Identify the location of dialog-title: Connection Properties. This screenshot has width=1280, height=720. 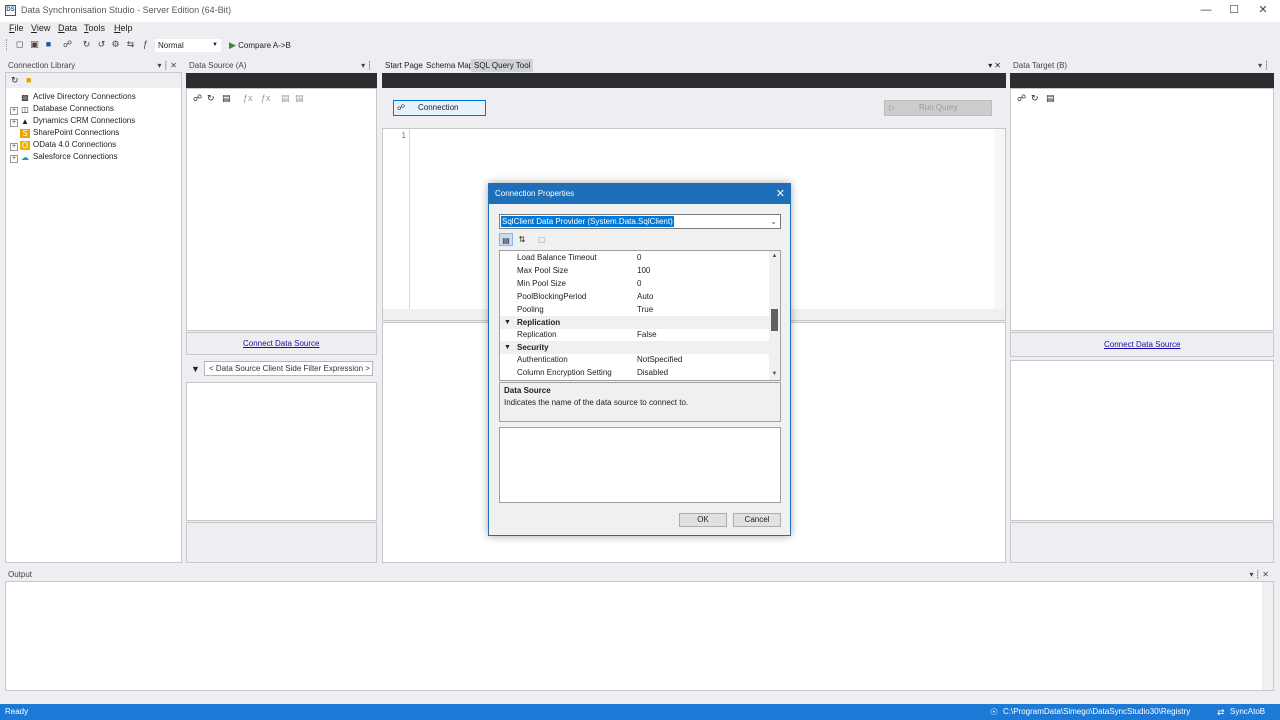
(535, 193).